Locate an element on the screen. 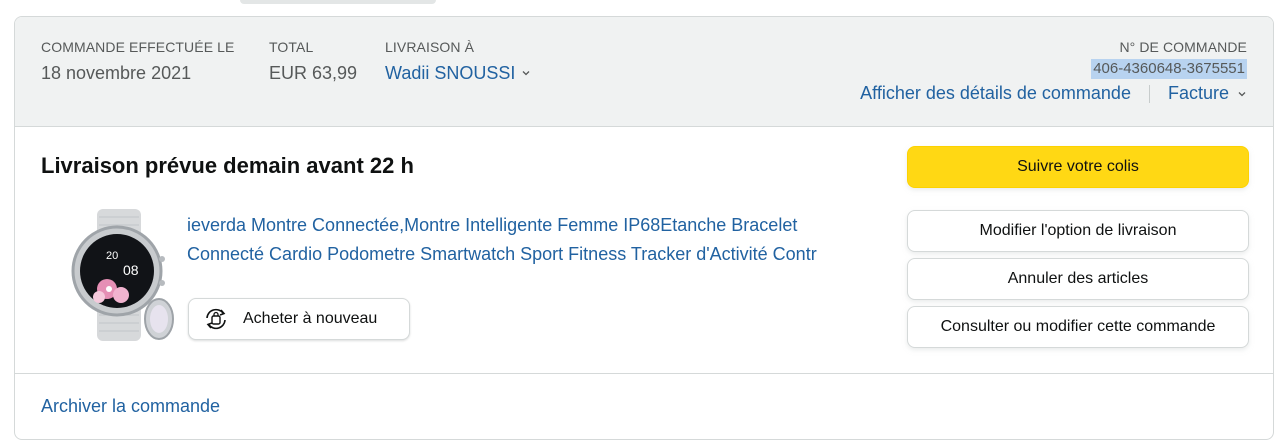 Image resolution: width=1280 pixels, height=446 pixels. order-header-links: Afficher des détails de commande Facture is located at coordinates (1053, 93).